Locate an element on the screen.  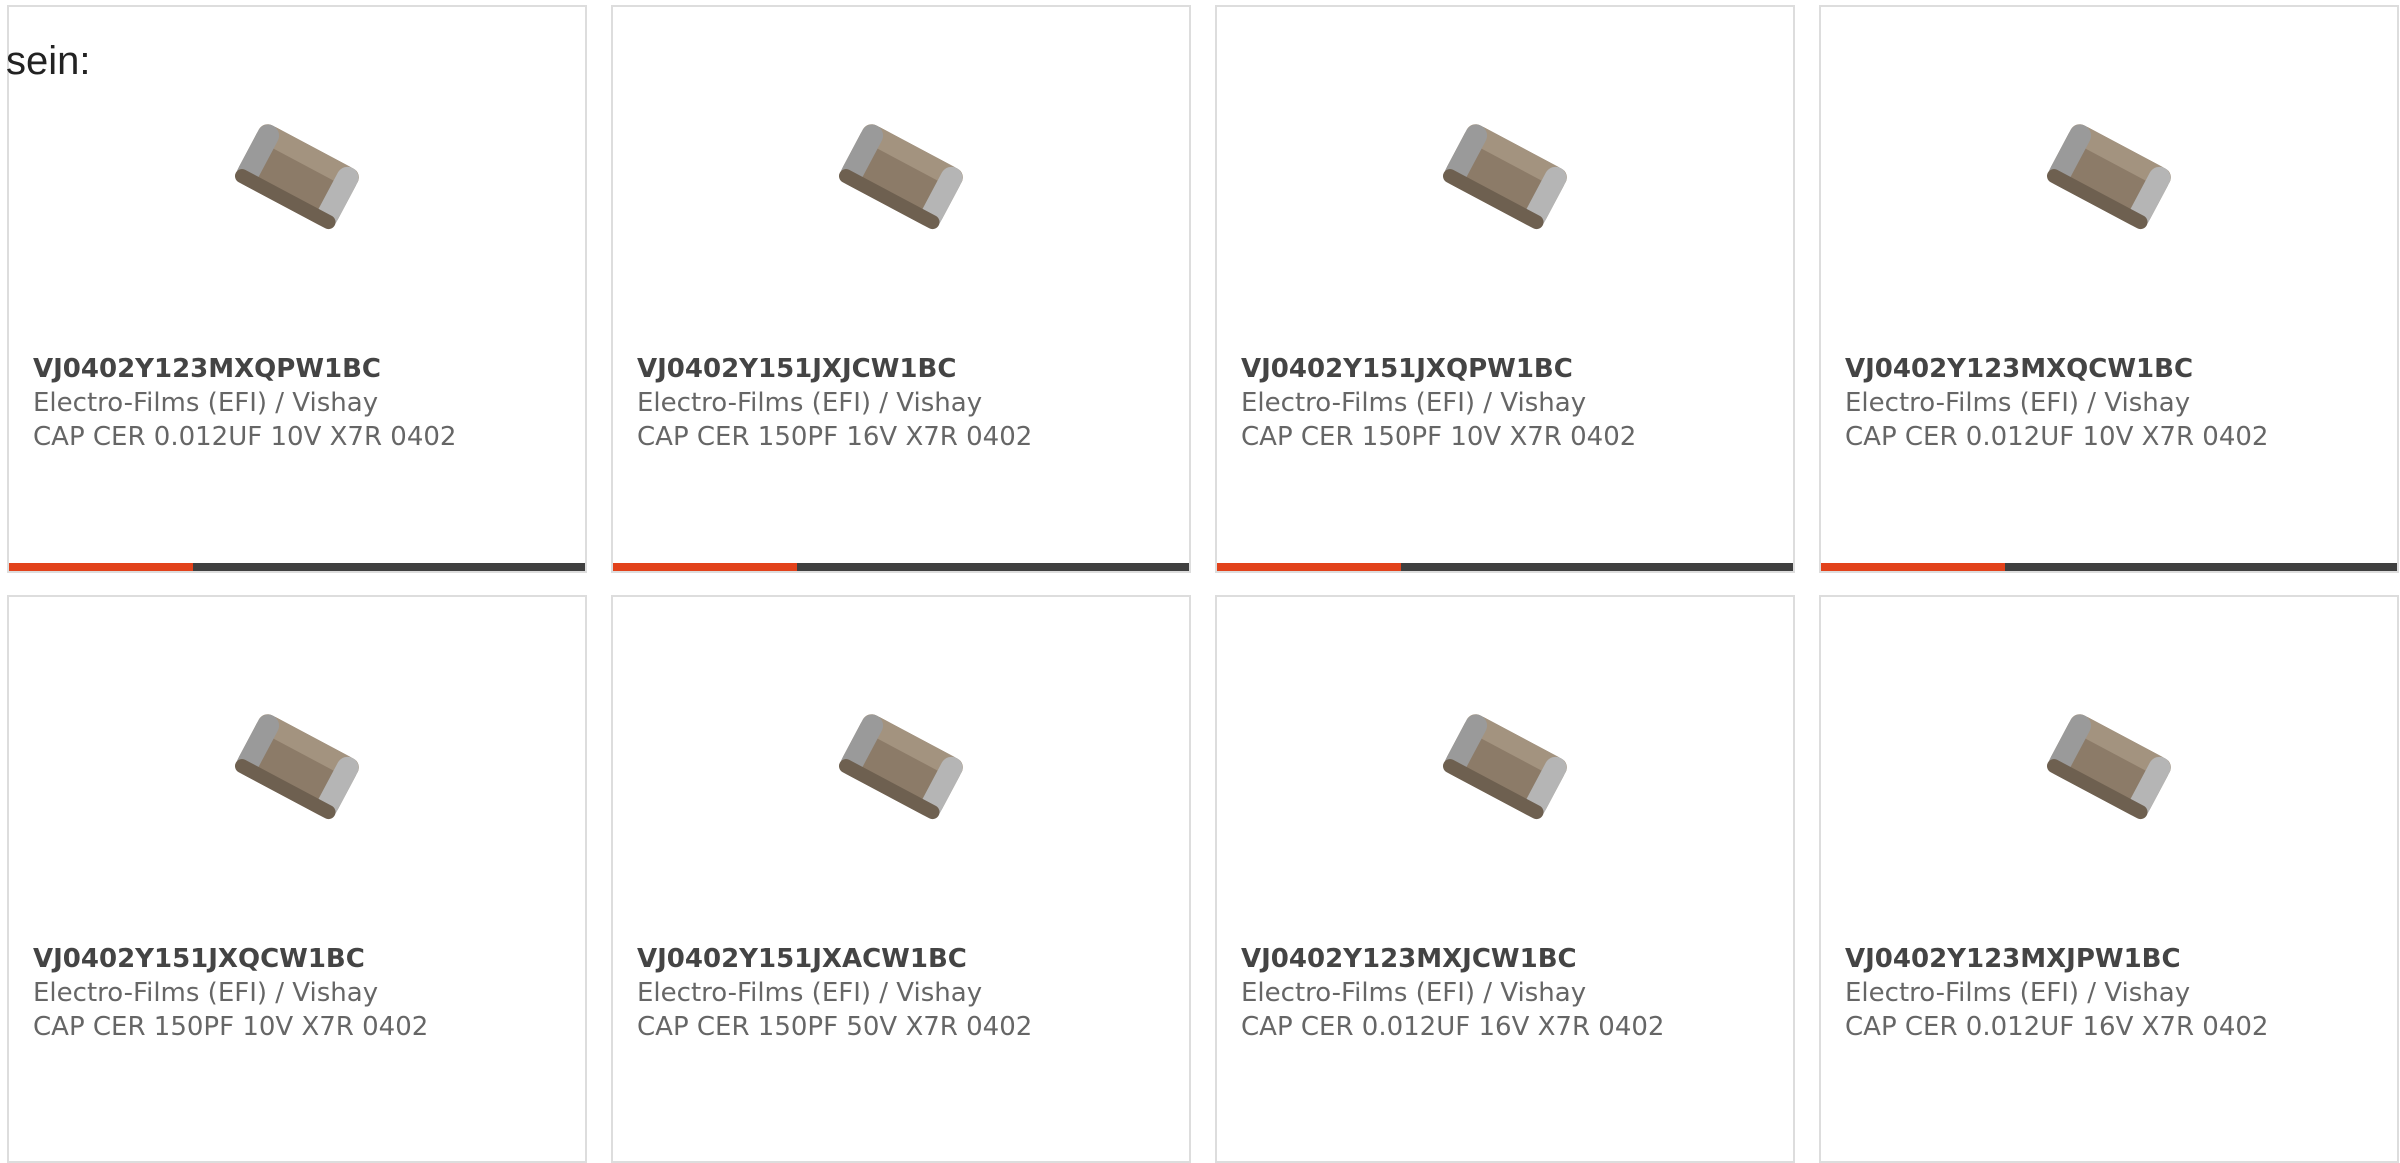
part-number: VJ0402Y123MXQCW1BC is located at coordinates (2111, 369).